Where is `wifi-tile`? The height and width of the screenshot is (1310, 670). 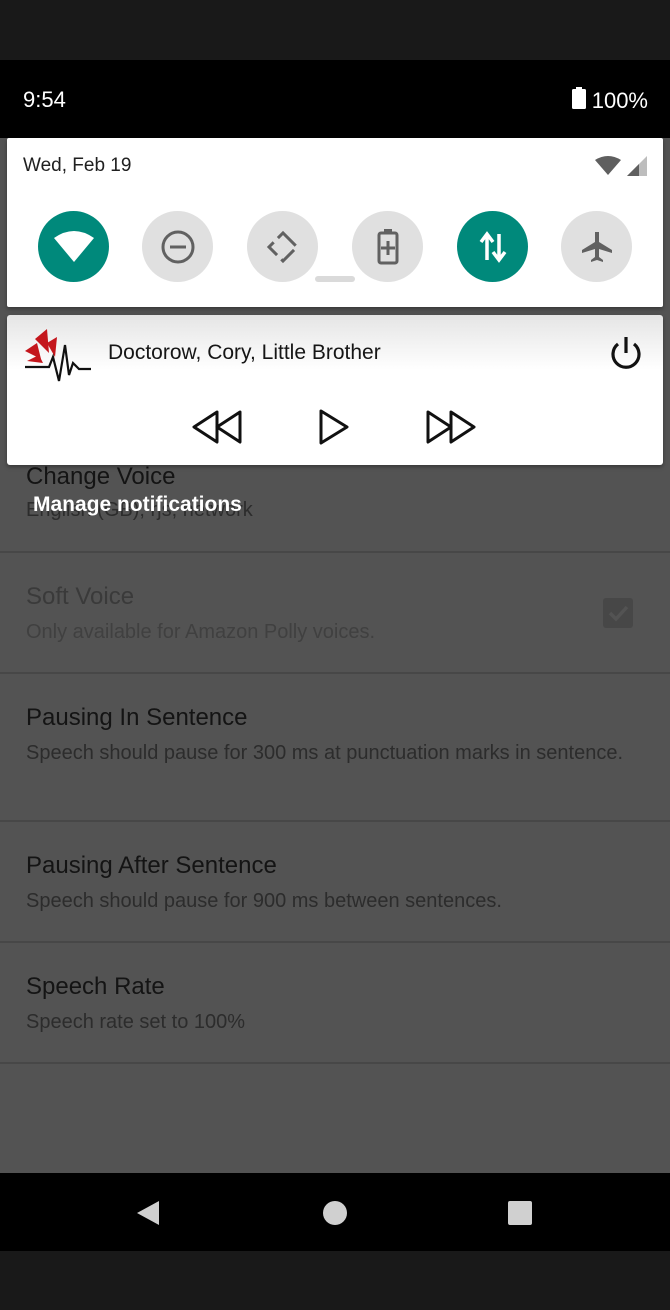
wifi-tile is located at coordinates (73, 246).